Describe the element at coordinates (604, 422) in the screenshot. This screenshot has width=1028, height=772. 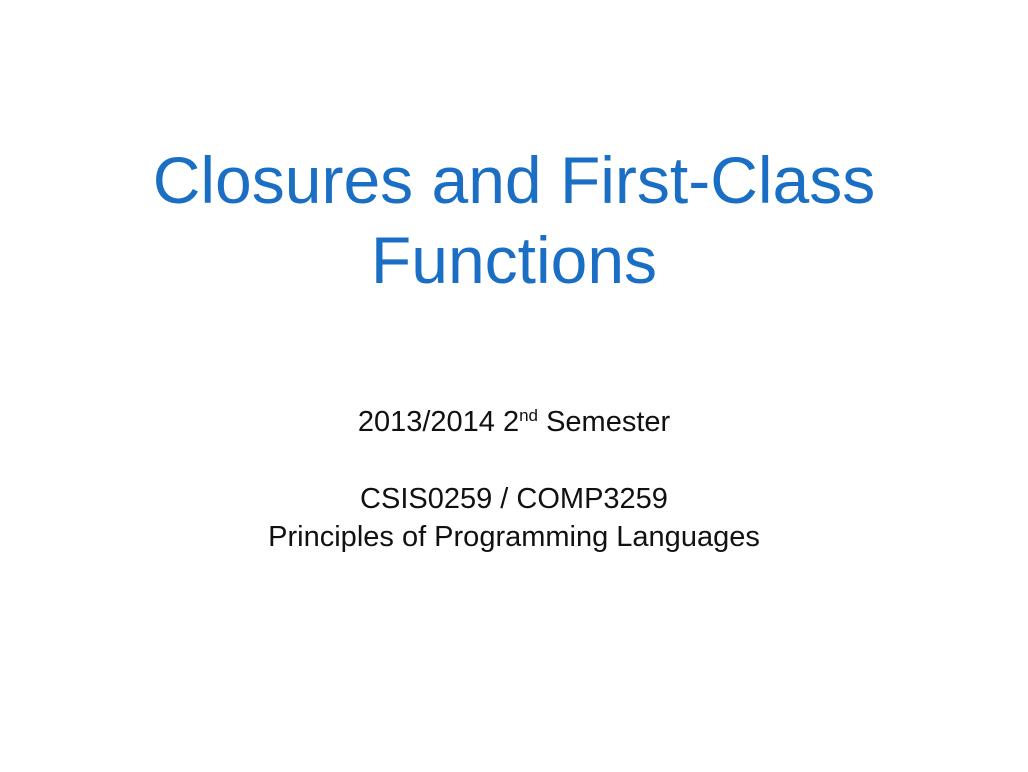
I see `semester-suffix: Semester` at that location.